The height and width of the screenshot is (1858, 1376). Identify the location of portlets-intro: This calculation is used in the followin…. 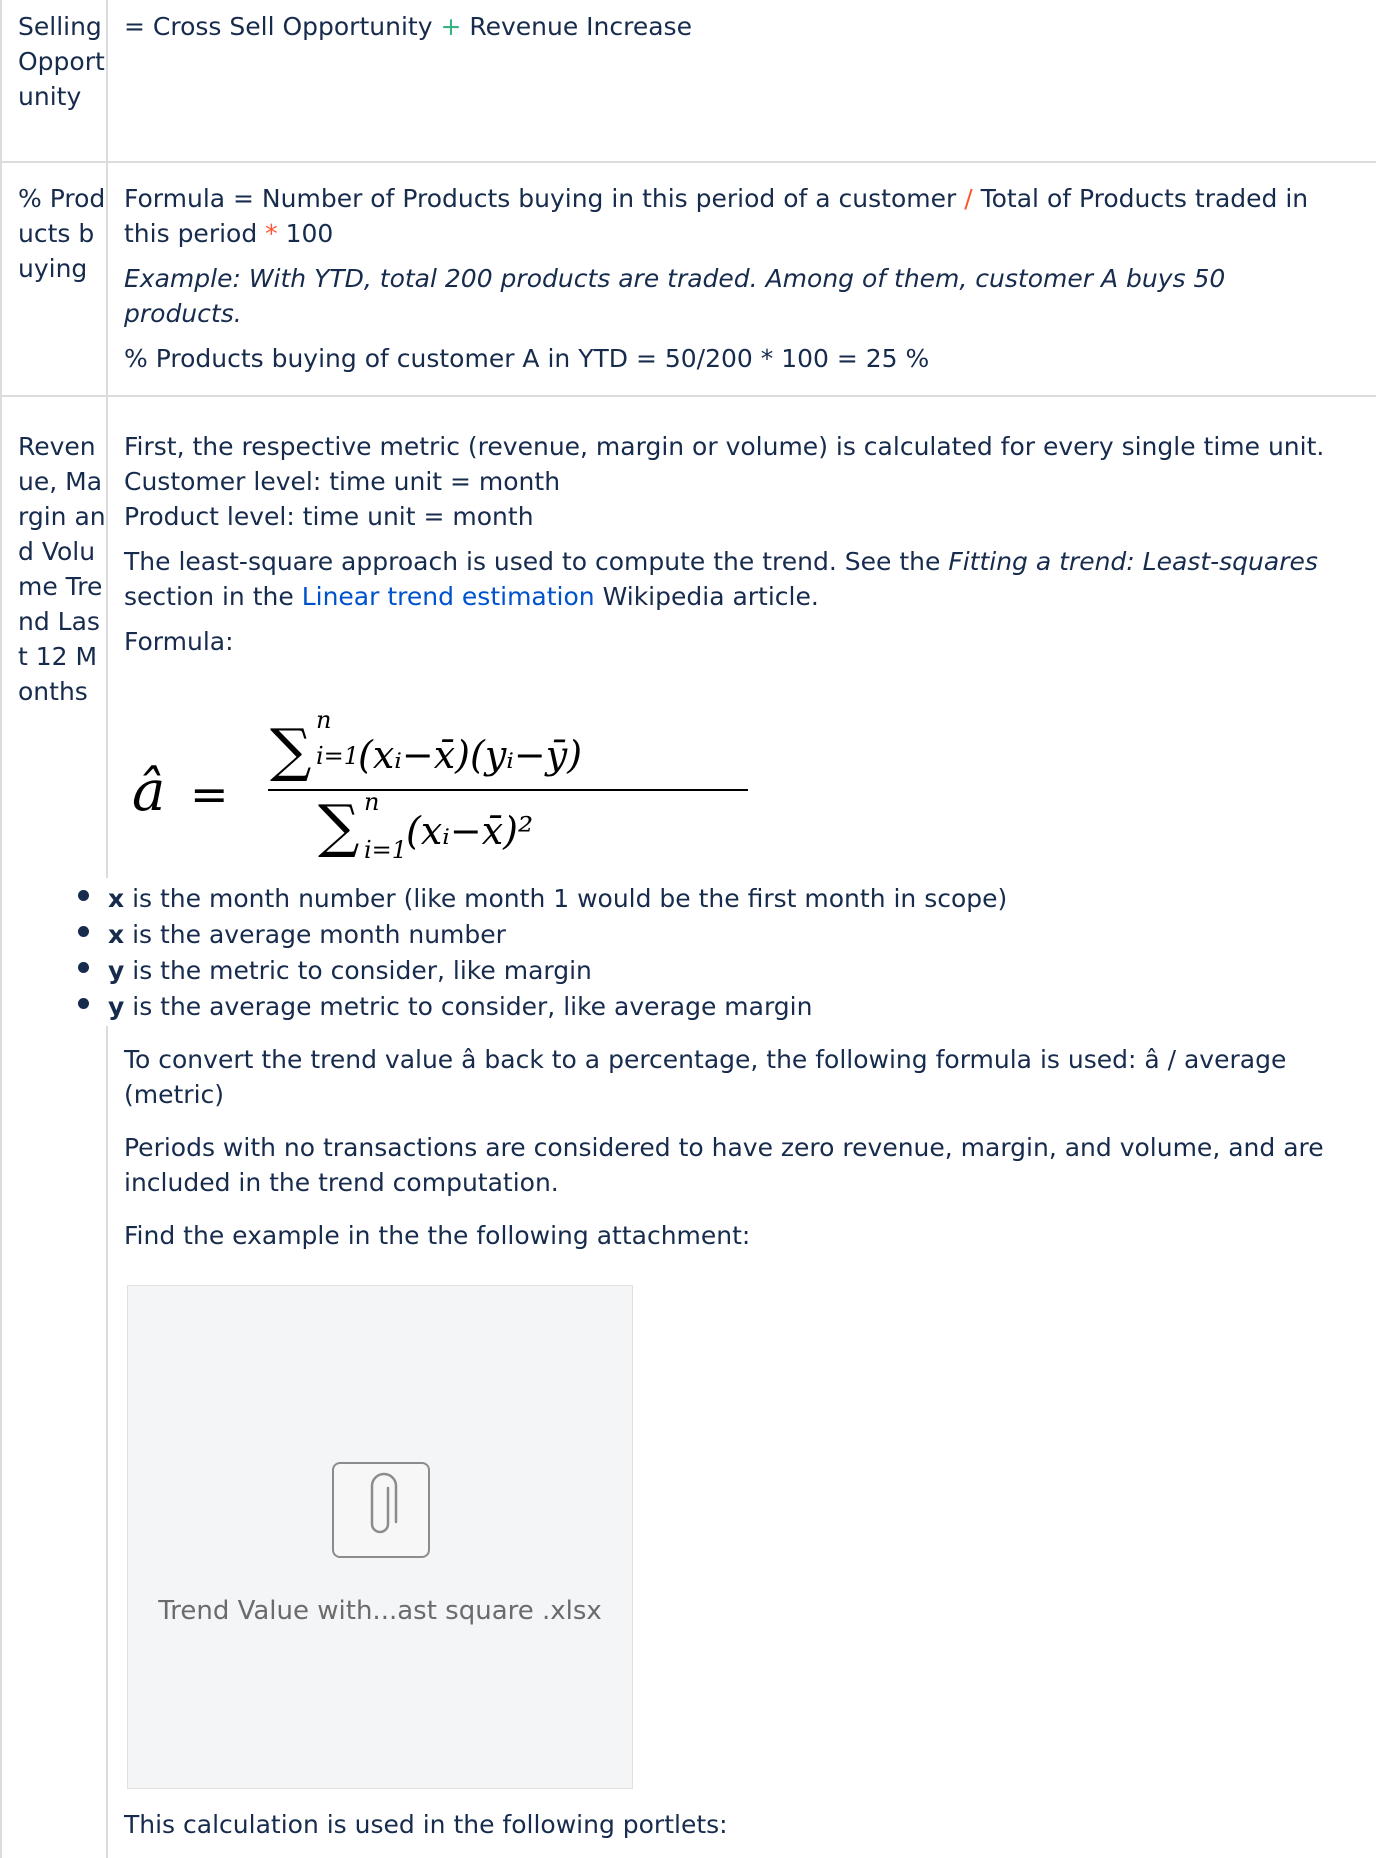
(426, 1824).